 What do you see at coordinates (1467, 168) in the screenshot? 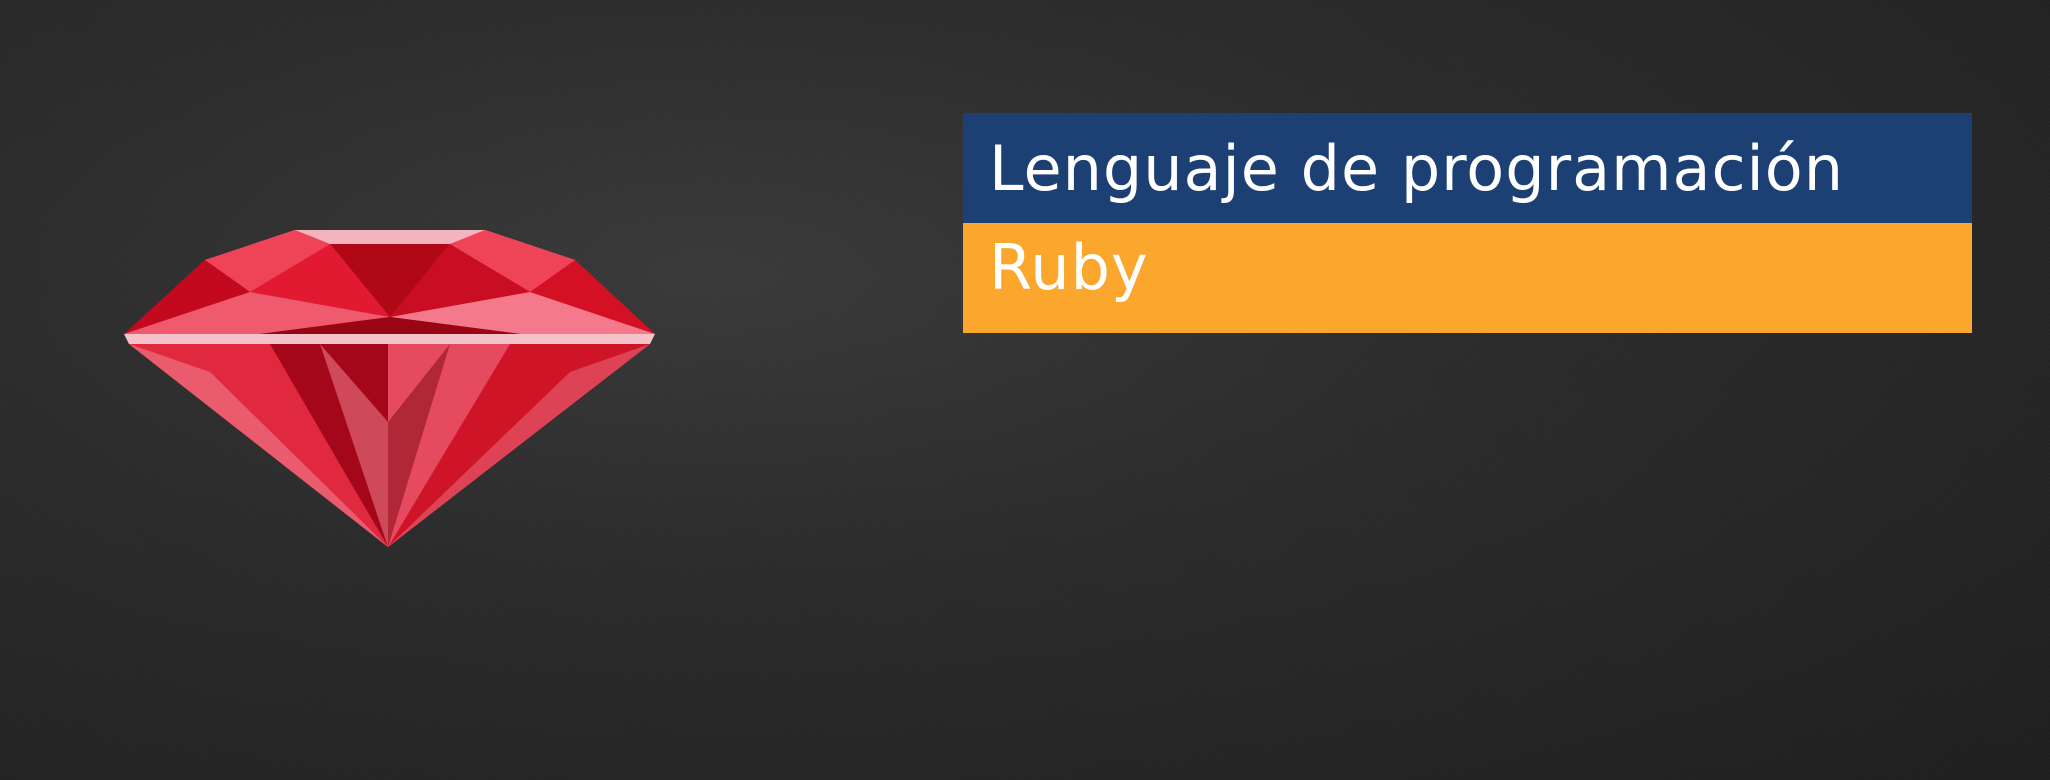
I see `title-primary: Lenguaje de programación` at bounding box center [1467, 168].